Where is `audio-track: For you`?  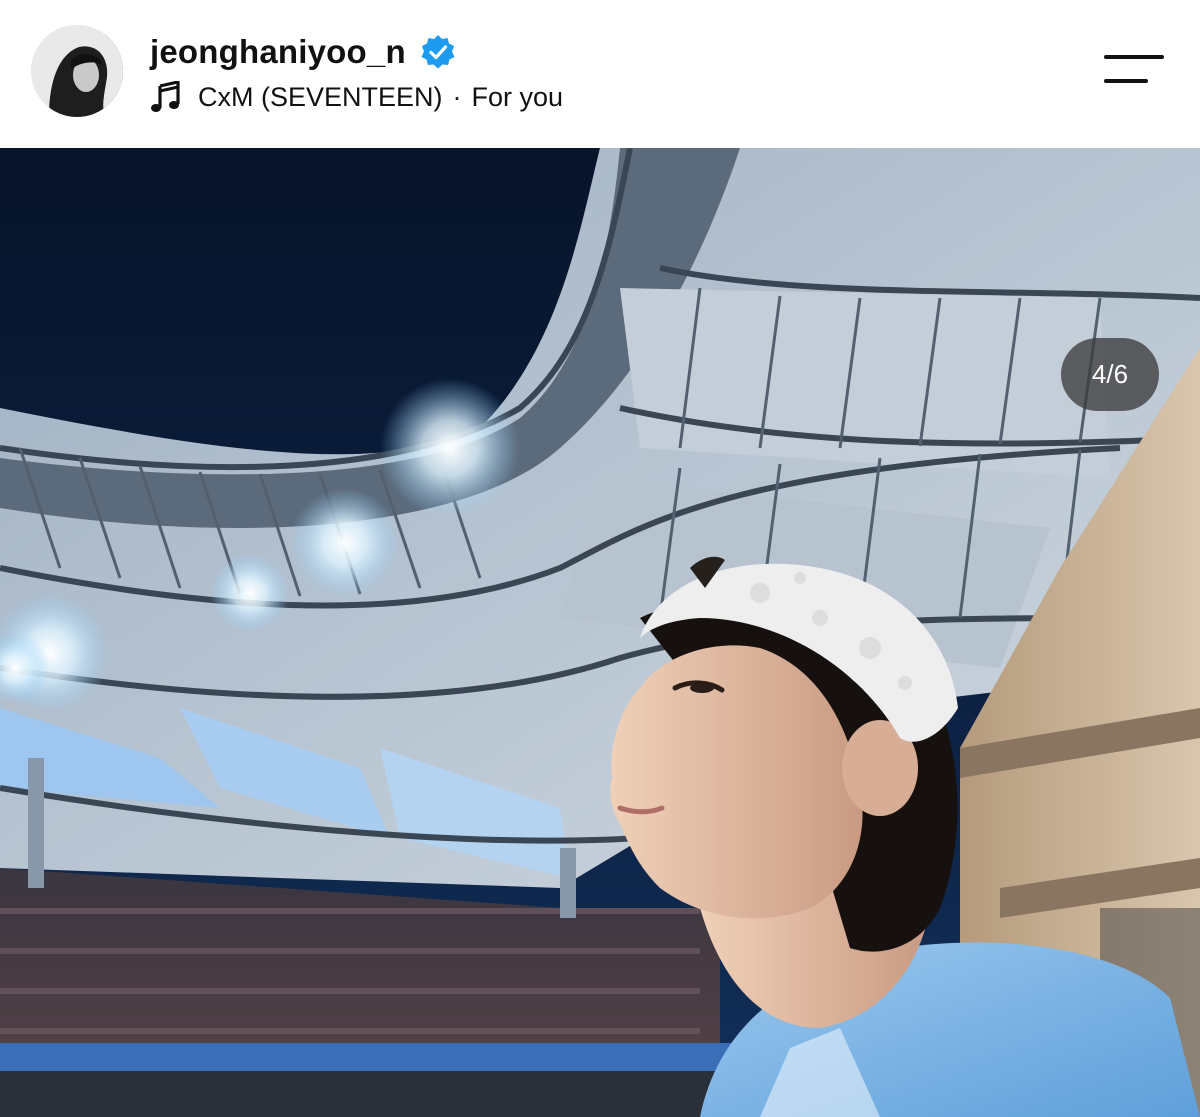 audio-track: For you is located at coordinates (517, 96).